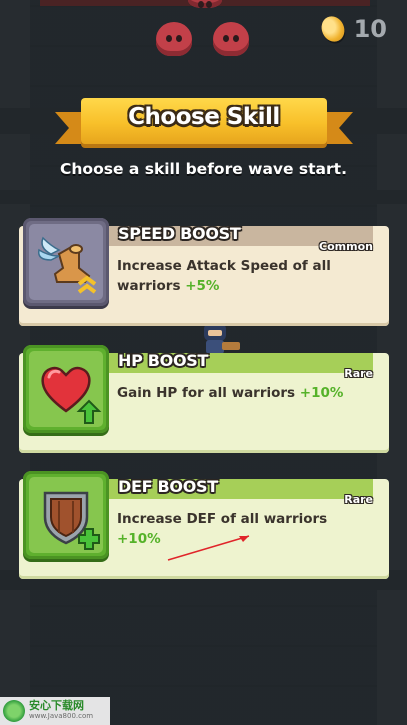 The image size is (407, 725). Describe the element at coordinates (179, 233) in the screenshot. I see `skill-name: SPEED BOOST` at that location.